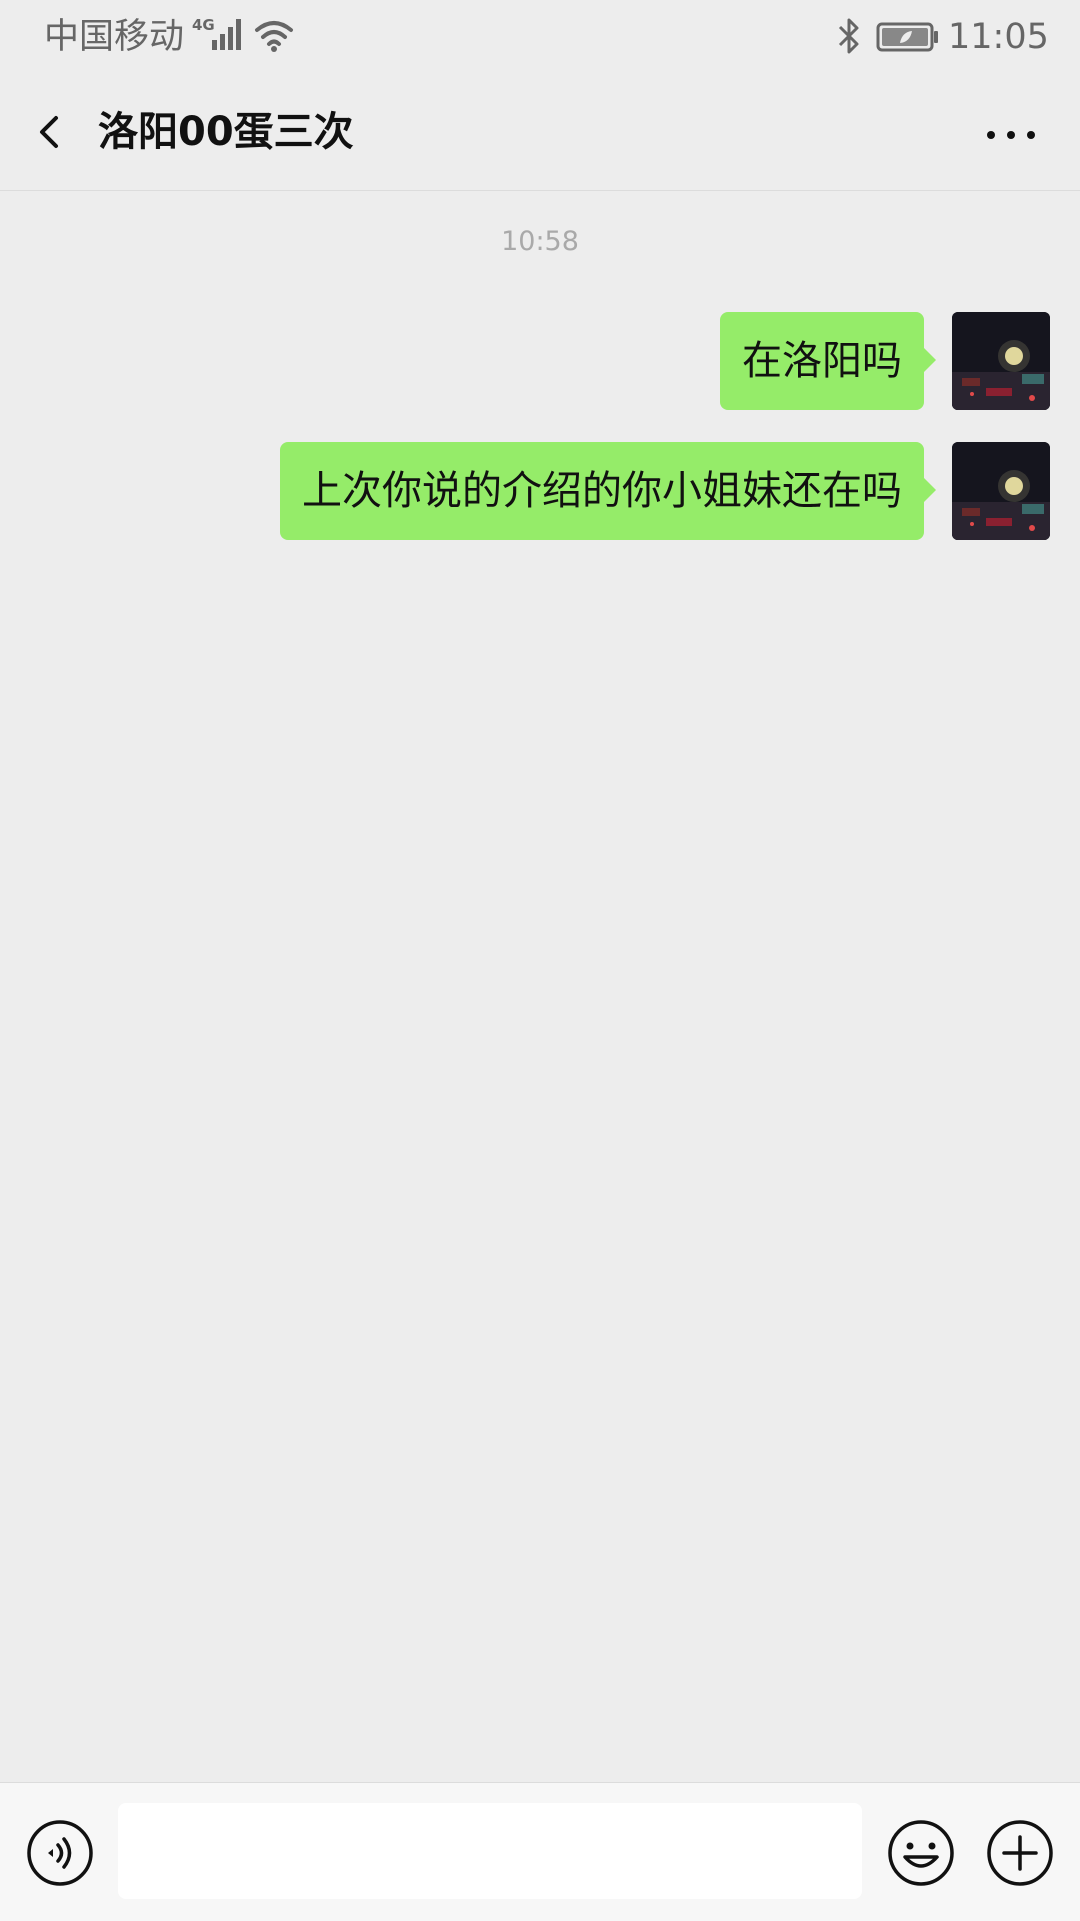 The image size is (1080, 1921). I want to click on sent-message-bubble: 上次你说的介绍的你小姐妹还在吗, so click(608, 491).